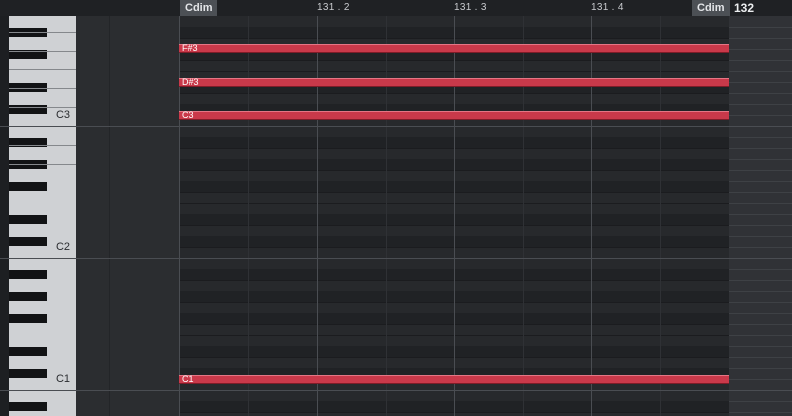 Image resolution: width=792 pixels, height=416 pixels. What do you see at coordinates (190, 82) in the screenshot?
I see `note-label: D#3` at bounding box center [190, 82].